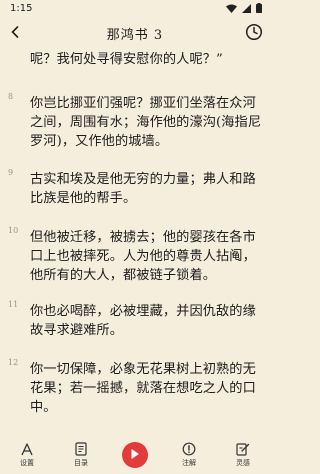 This screenshot has height=474, width=320. I want to click on play-button, so click(135, 455).